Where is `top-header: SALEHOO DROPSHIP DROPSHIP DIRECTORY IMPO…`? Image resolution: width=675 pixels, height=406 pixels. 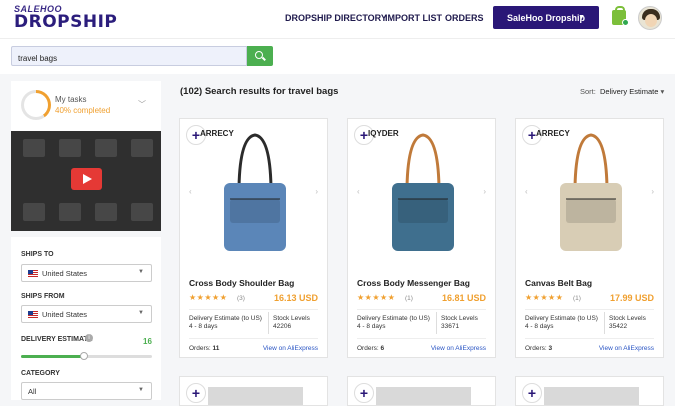
top-header: SALEHOO DROPSHIP DROPSHIP DIRECTORY IMPO… is located at coordinates (337, 19).